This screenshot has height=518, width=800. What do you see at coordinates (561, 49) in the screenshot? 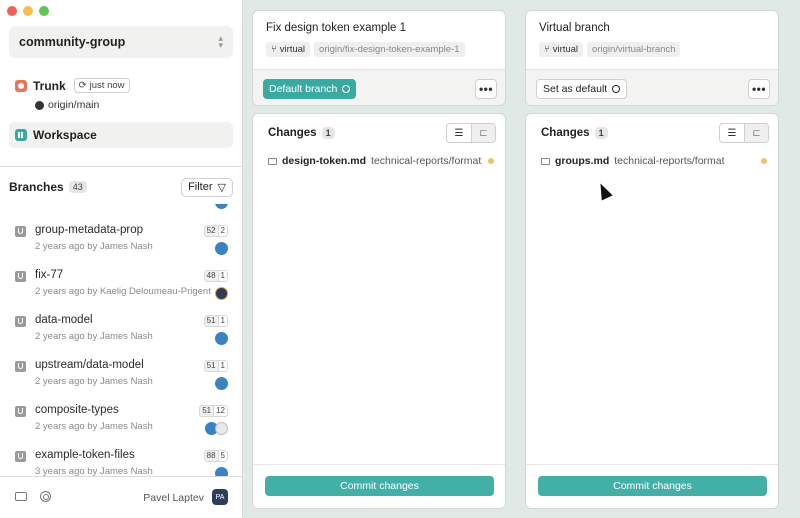
I see `virtual-tag: ⑂ virtual` at bounding box center [561, 49].